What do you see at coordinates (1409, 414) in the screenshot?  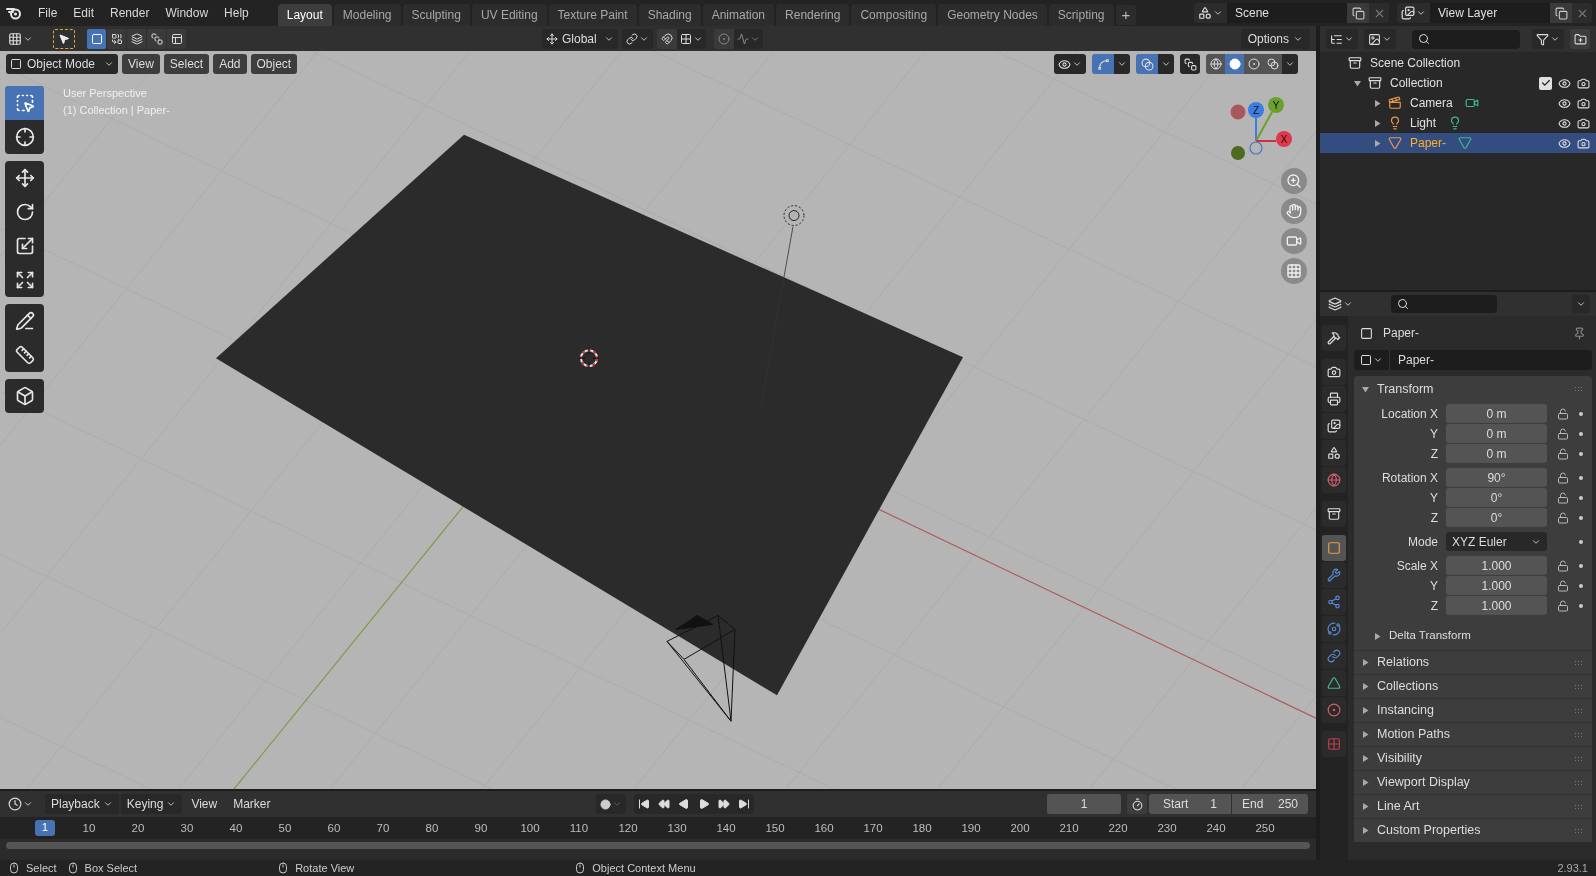 I see `field-label: Location X` at bounding box center [1409, 414].